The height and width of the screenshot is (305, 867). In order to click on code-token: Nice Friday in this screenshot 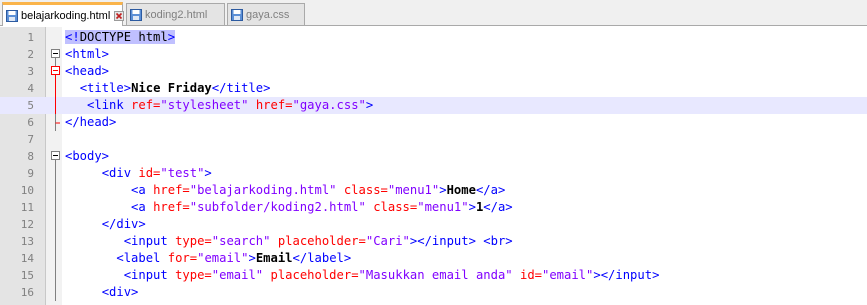, I will do `click(171, 88)`.